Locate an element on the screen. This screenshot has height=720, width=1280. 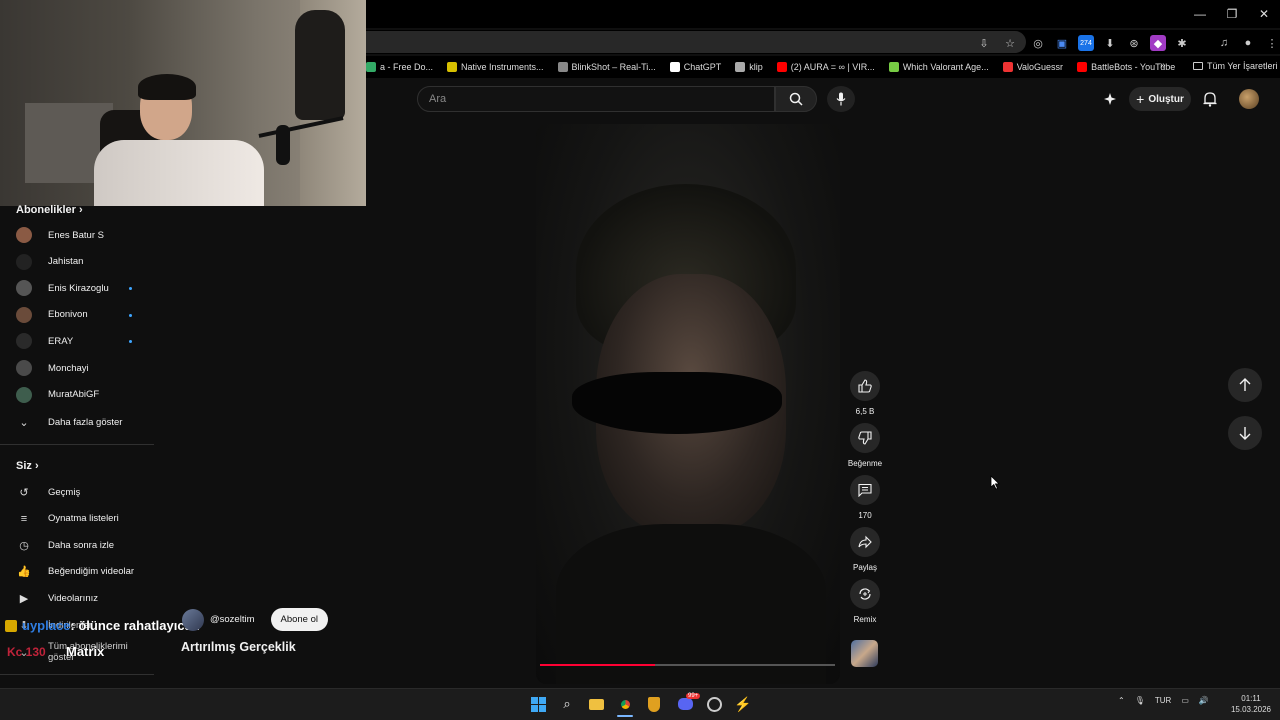
download-extension-icon: ⬇ is located at coordinates (1110, 43).